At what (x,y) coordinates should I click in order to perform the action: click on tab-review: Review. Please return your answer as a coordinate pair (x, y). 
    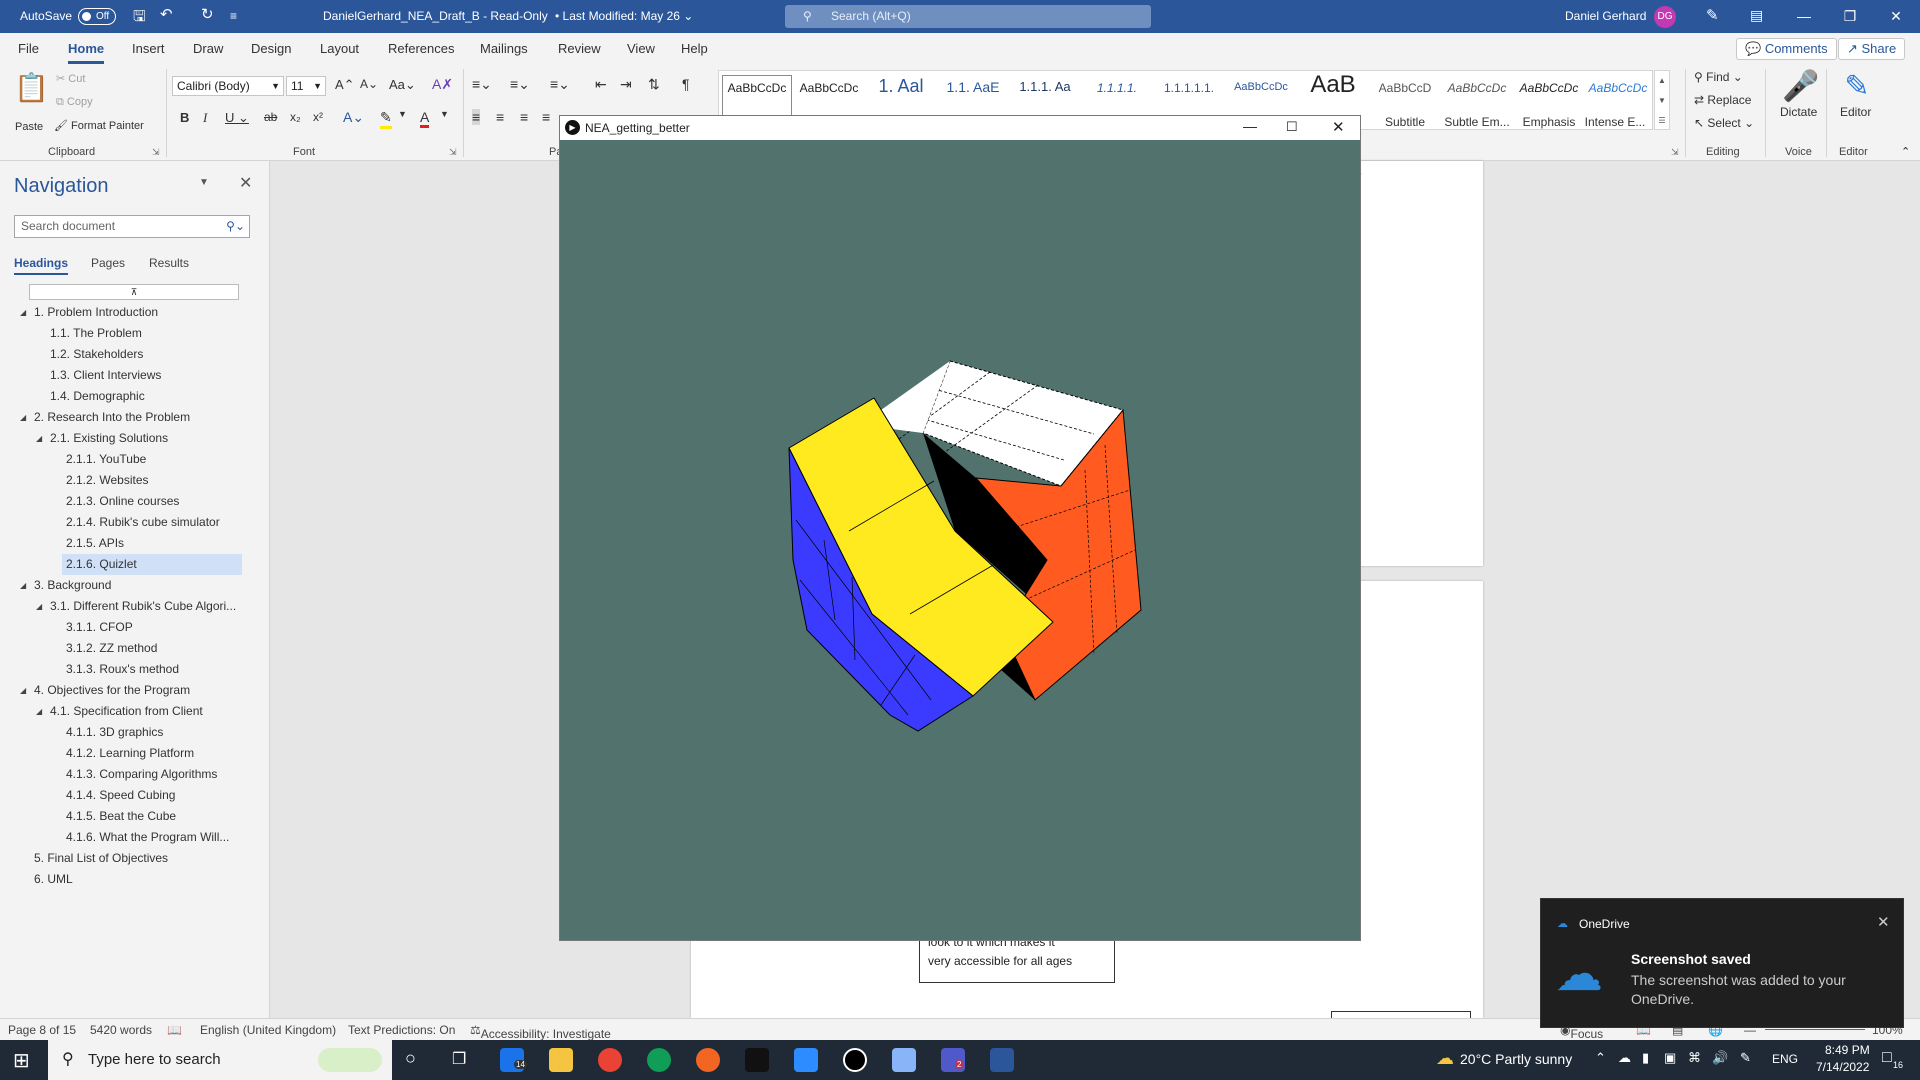
    Looking at the image, I should click on (579, 48).